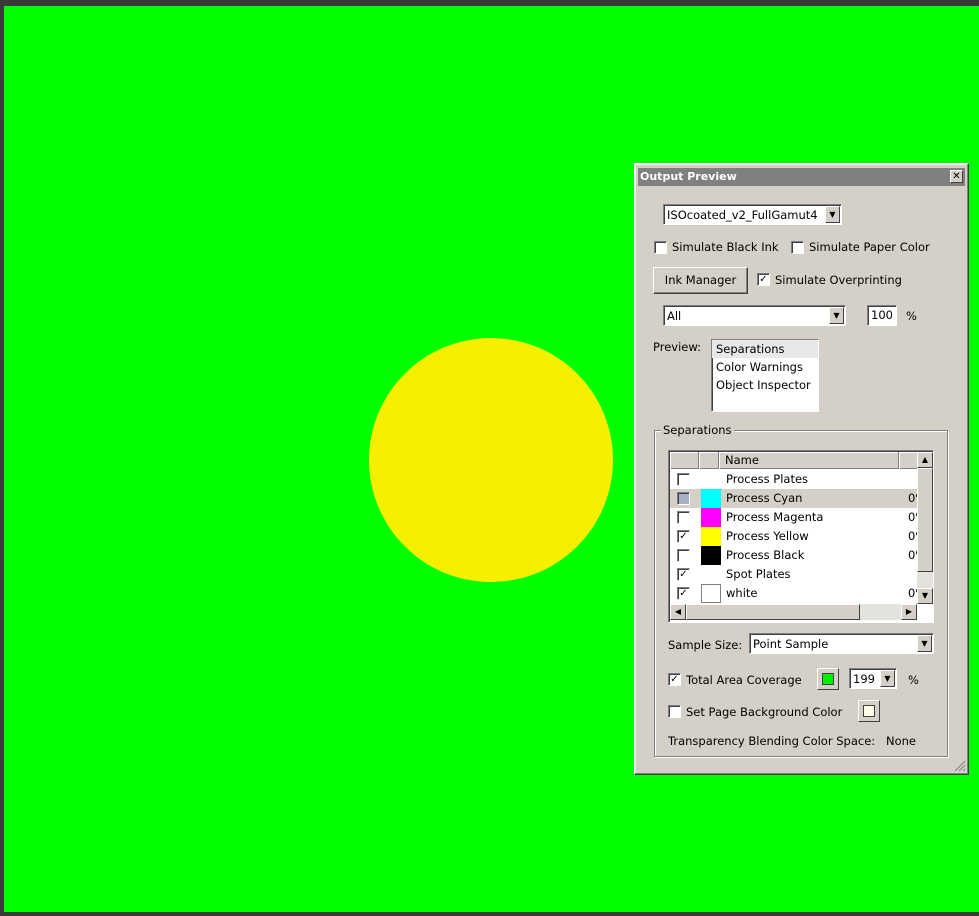 The width and height of the screenshot is (979, 916). I want to click on sample-size-select: Point Sample ▼, so click(841, 643).